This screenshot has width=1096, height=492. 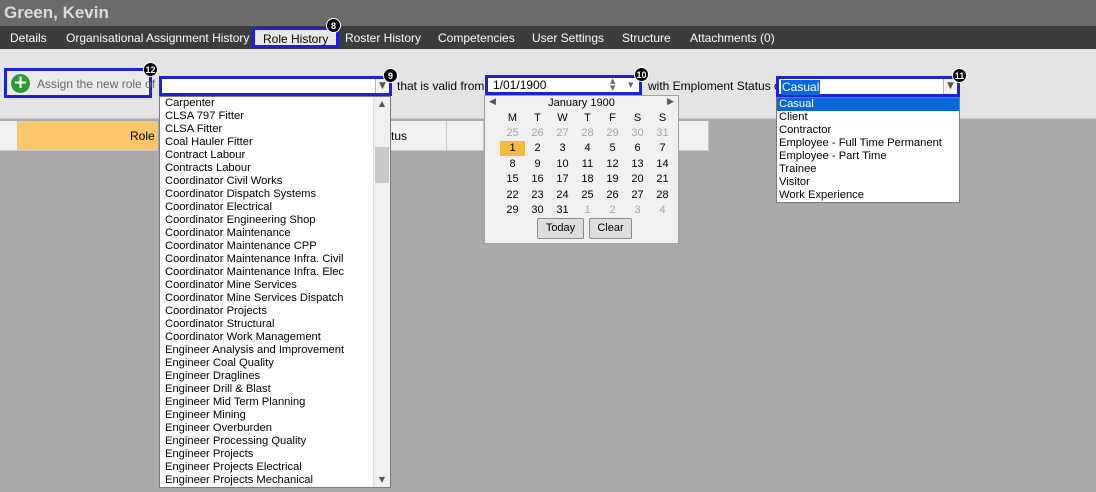 What do you see at coordinates (267, 467) in the screenshot?
I see `role-option: Engineer Projects Electrical` at bounding box center [267, 467].